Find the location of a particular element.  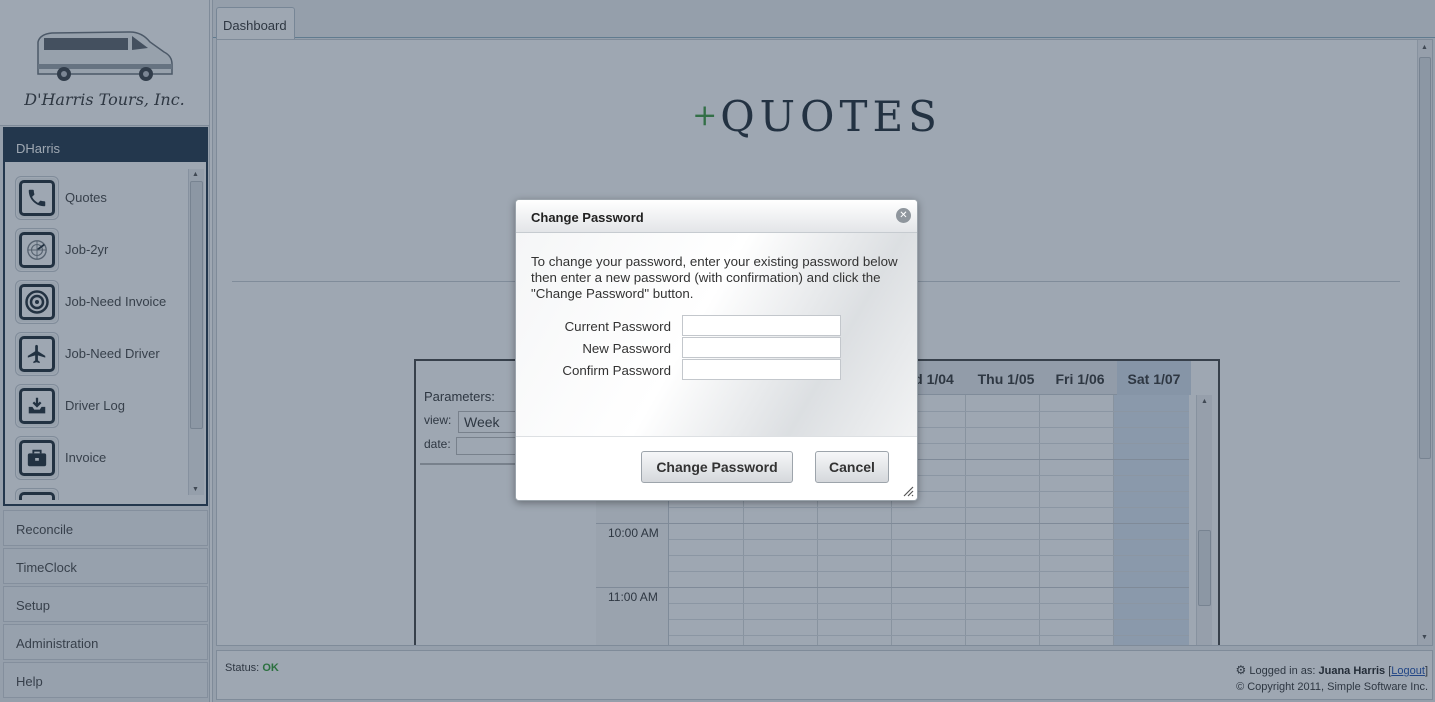

cancel-button: Cancel is located at coordinates (852, 467).